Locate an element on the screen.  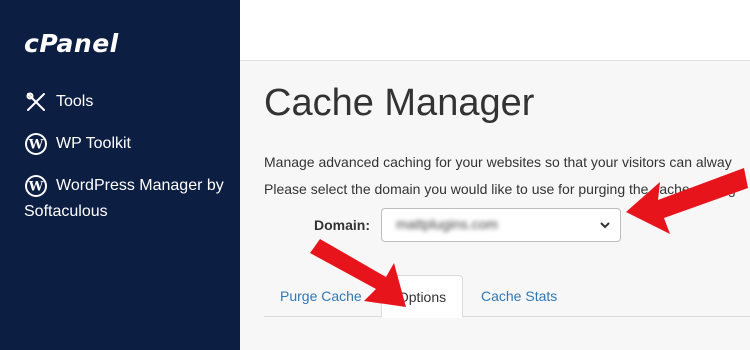
tab-bar: Purge Cache Options Cache Stats is located at coordinates (507, 296).